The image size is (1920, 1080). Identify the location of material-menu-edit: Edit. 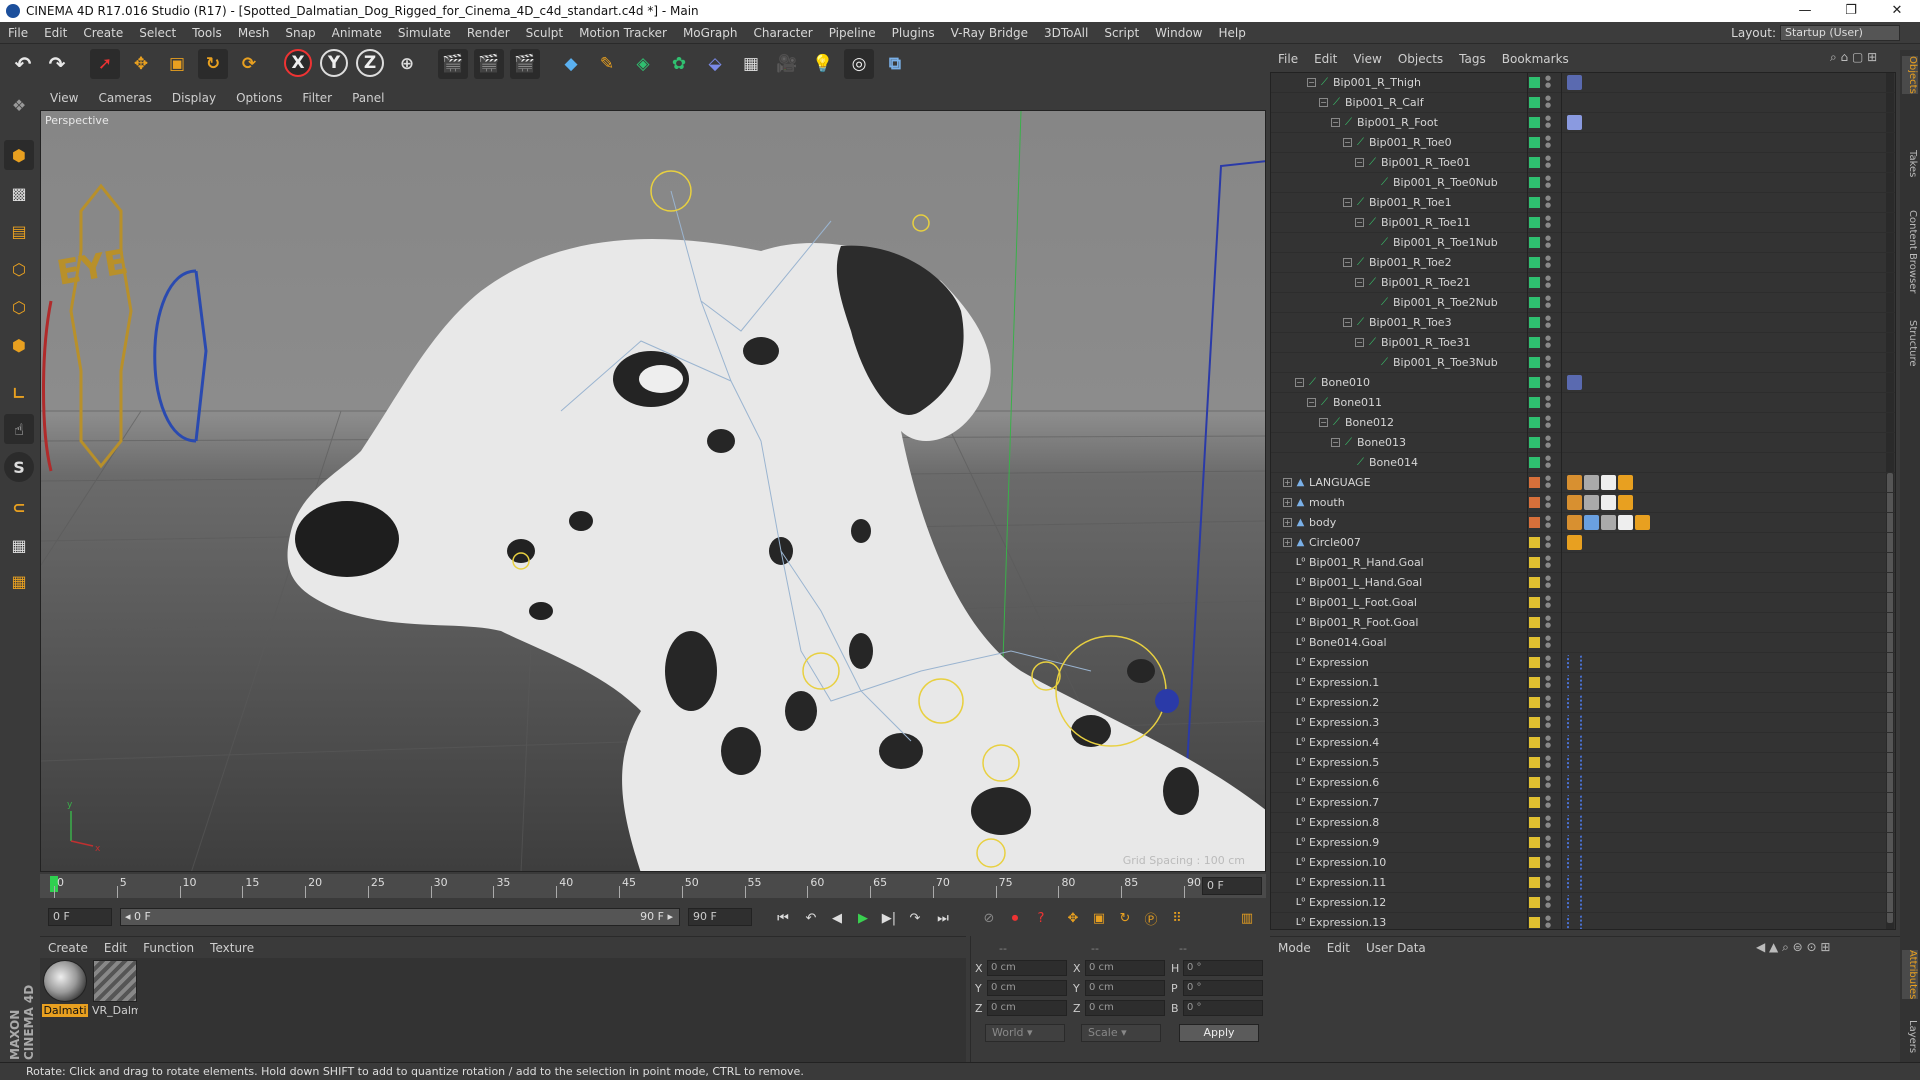
(115, 948).